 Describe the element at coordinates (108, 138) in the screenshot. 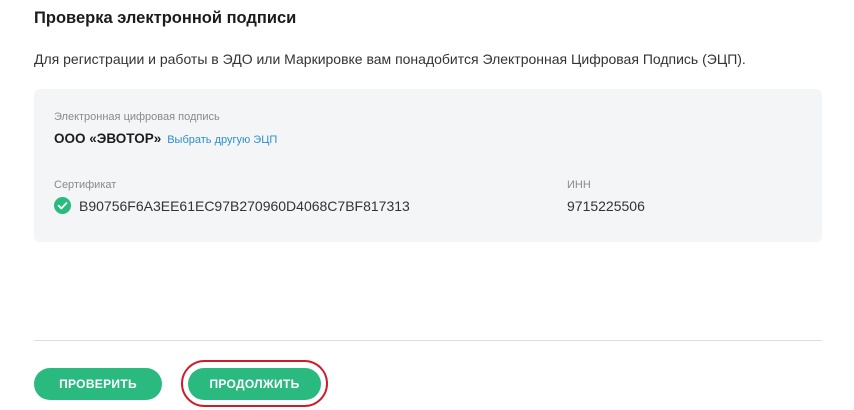

I see `organization-name: ООО «ЭВОТОР»` at that location.